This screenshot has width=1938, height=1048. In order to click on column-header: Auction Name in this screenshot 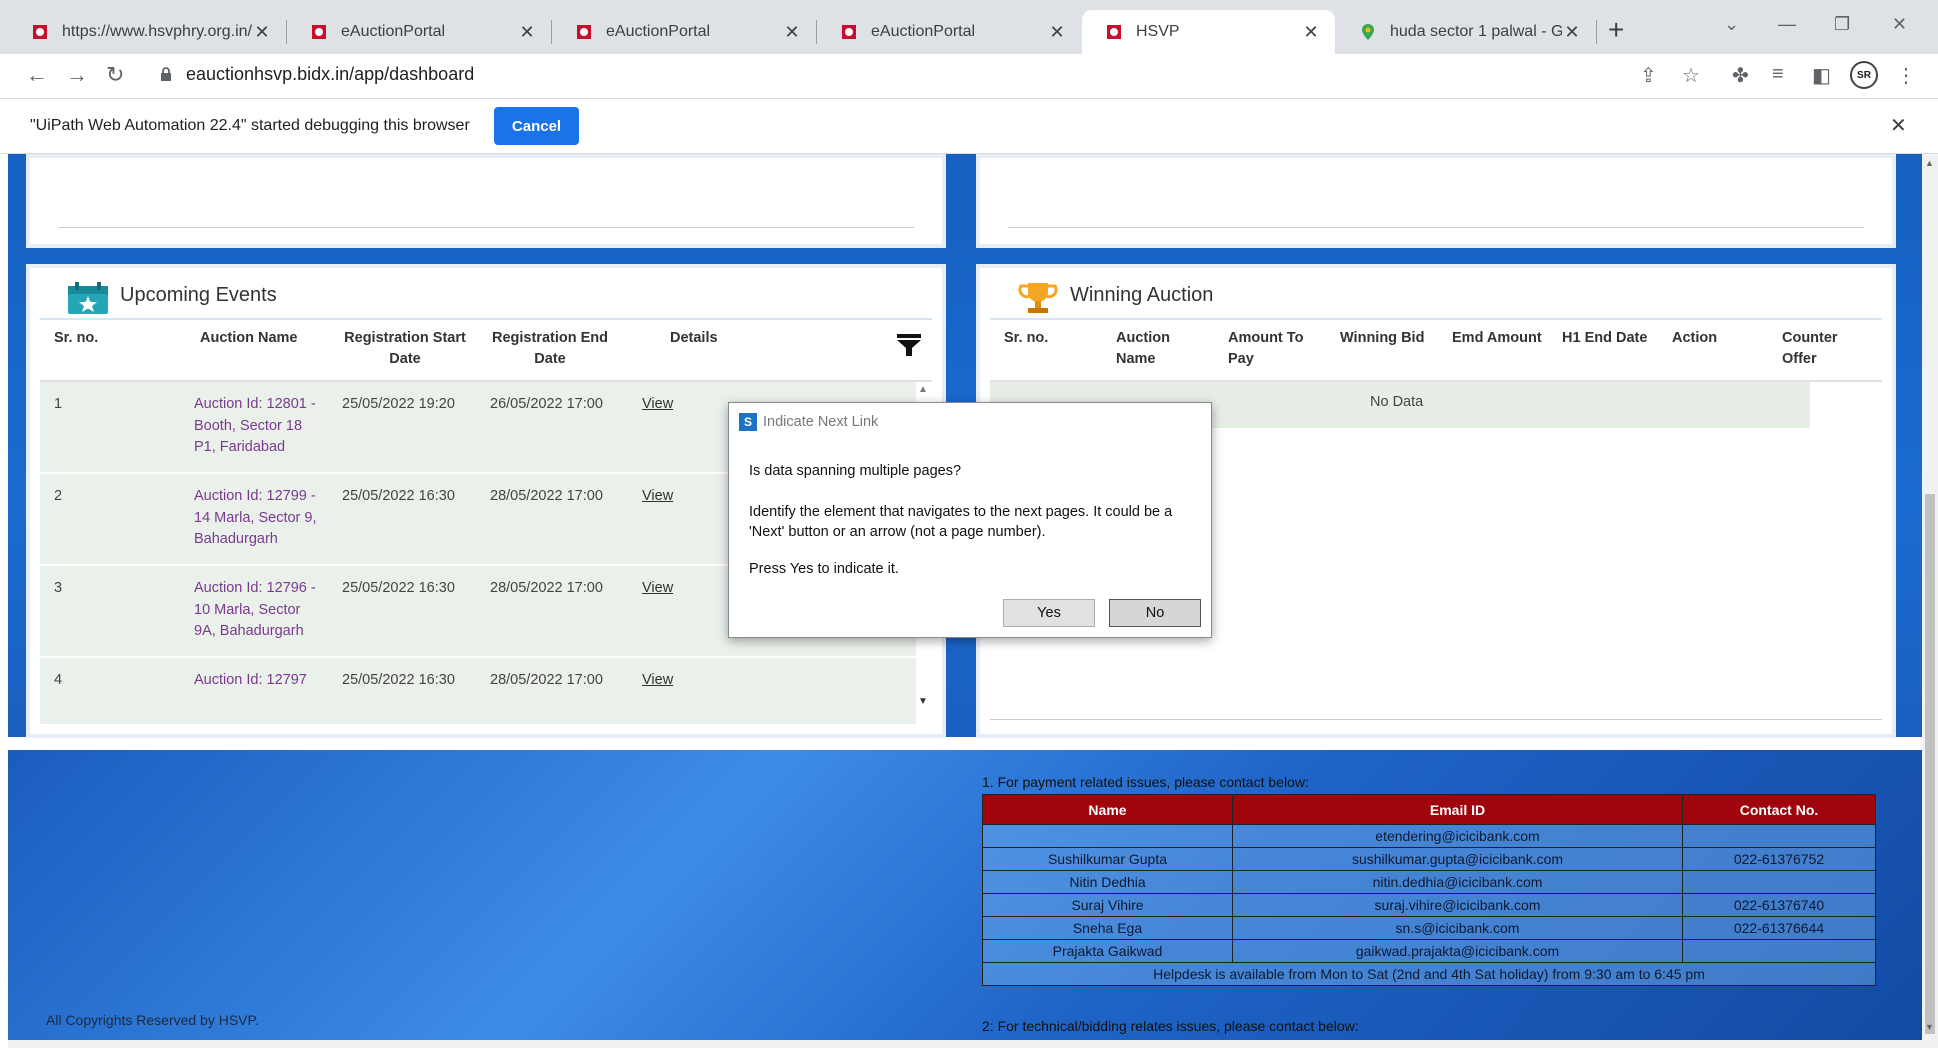, I will do `click(249, 338)`.